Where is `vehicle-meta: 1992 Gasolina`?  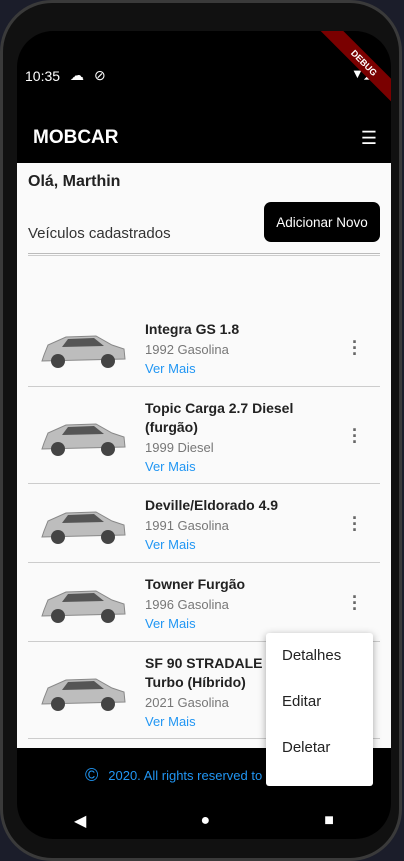 vehicle-meta: 1992 Gasolina is located at coordinates (187, 349).